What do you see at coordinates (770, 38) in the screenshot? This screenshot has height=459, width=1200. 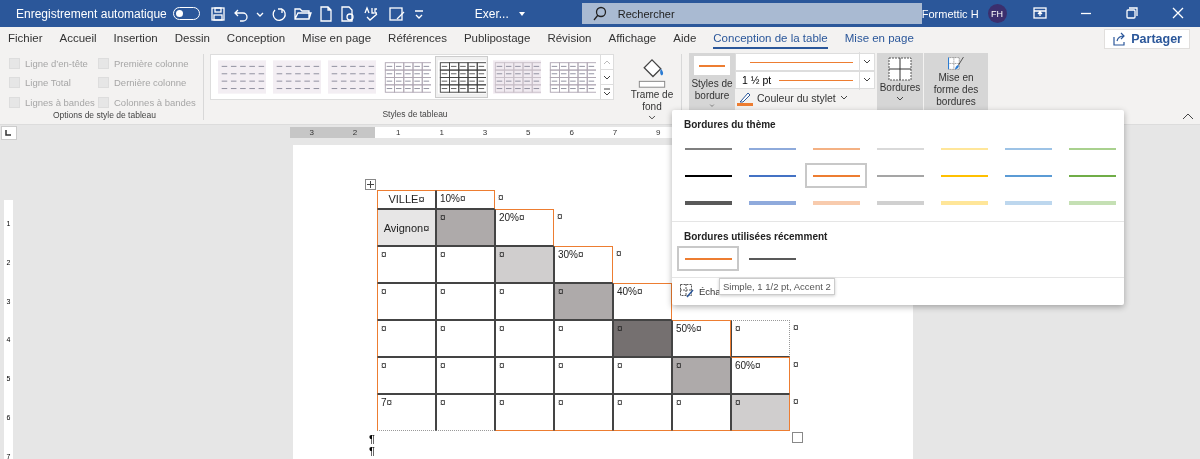 I see `ribbon-tab: Conception de la table` at bounding box center [770, 38].